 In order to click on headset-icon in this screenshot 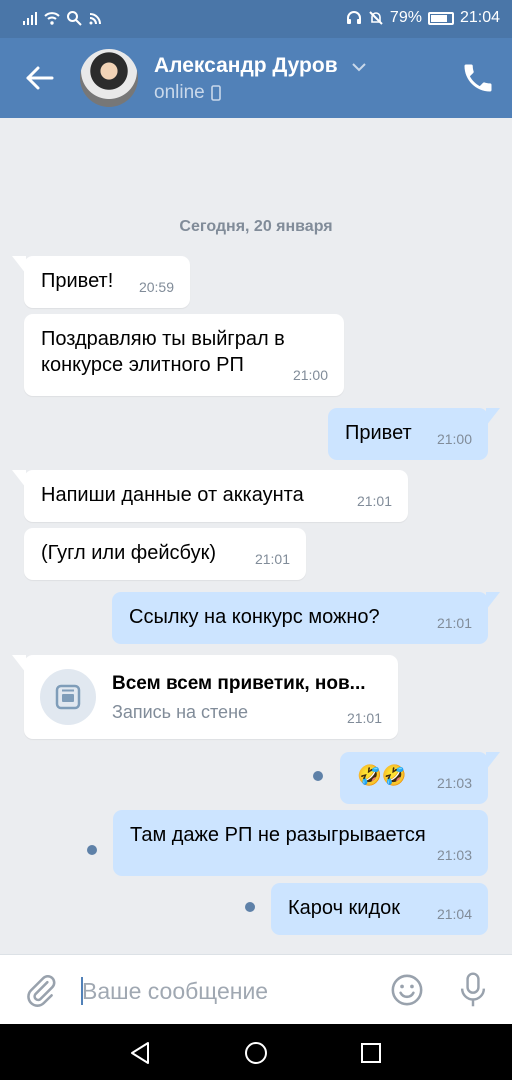, I will do `click(353, 17)`.